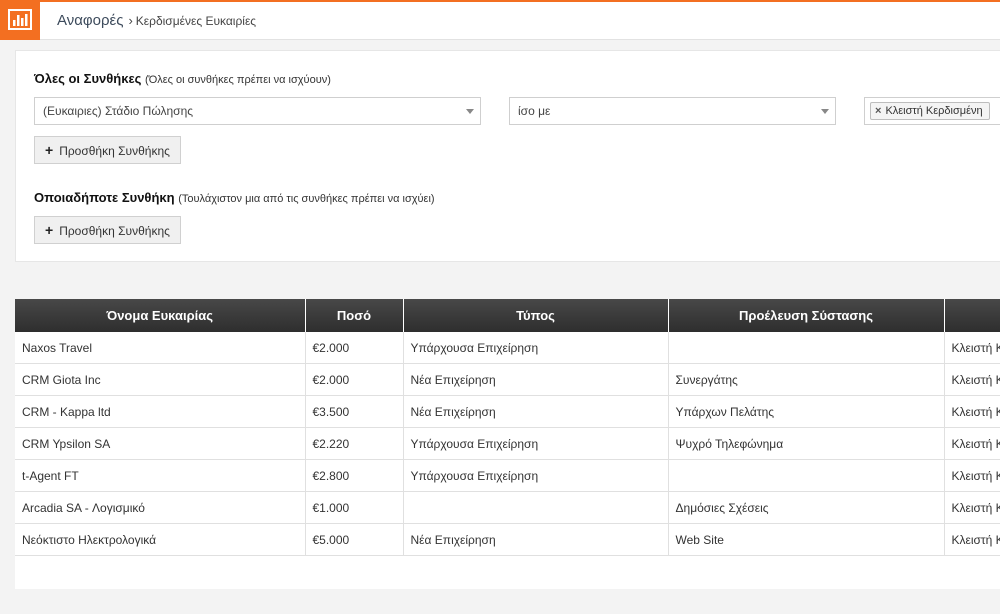 Image resolution: width=1000 pixels, height=614 pixels. What do you see at coordinates (160, 379) in the screenshot?
I see `cell-name: CRM Giota Inc` at bounding box center [160, 379].